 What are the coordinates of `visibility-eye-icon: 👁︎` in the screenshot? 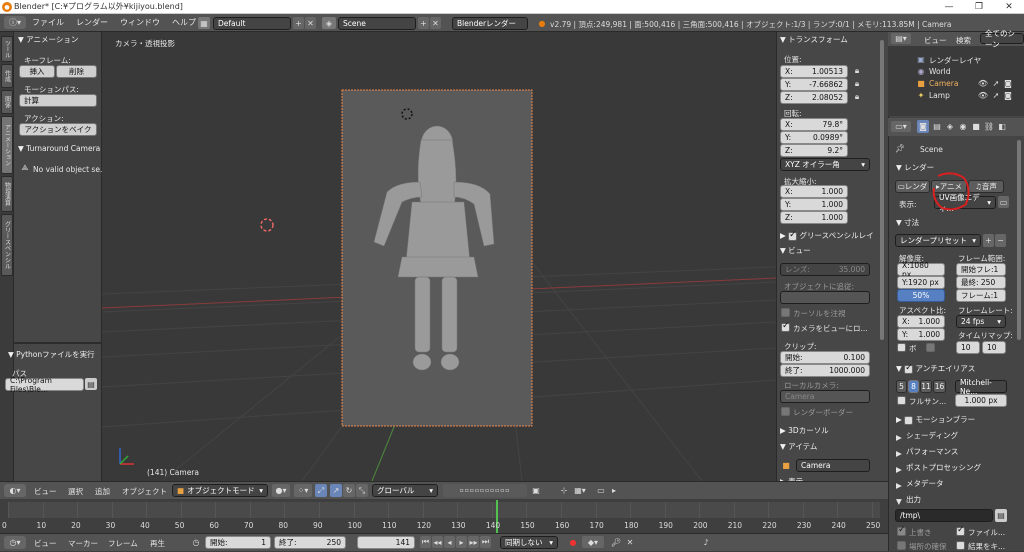 It's located at (983, 83).